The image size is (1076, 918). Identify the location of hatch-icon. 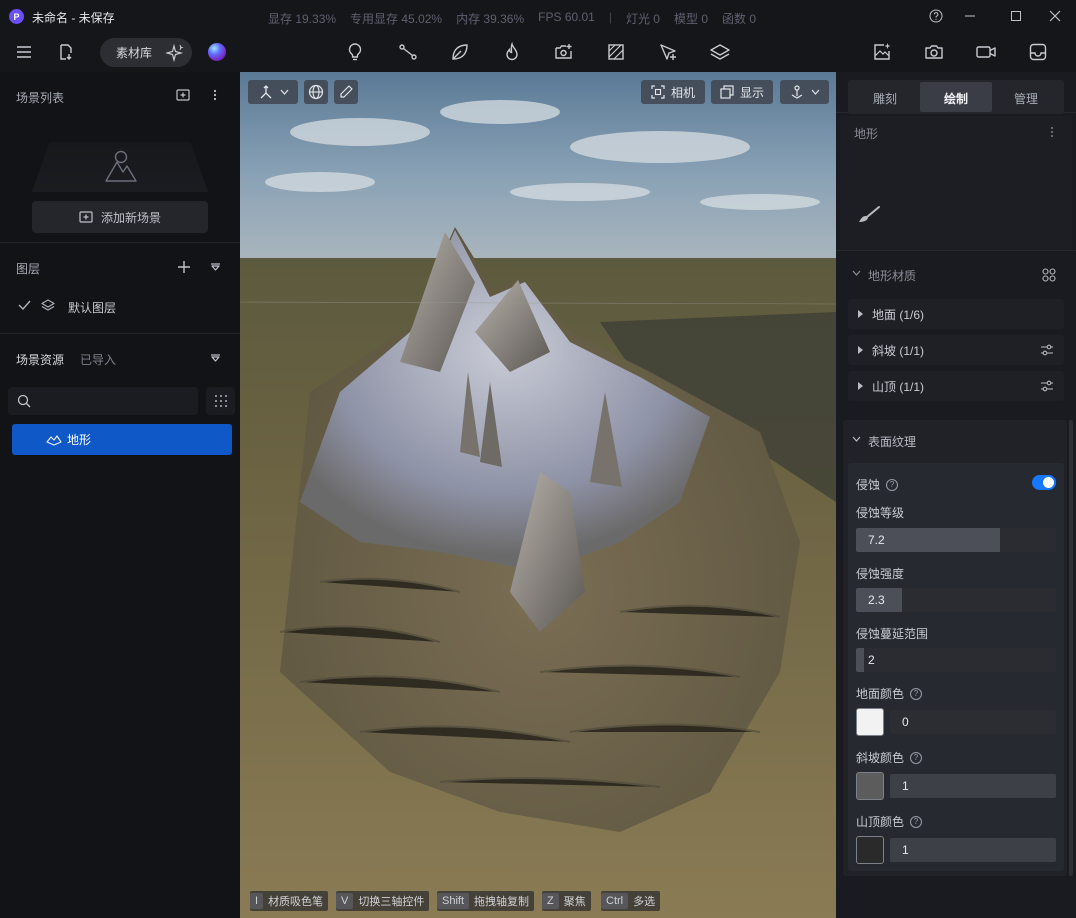
(616, 52).